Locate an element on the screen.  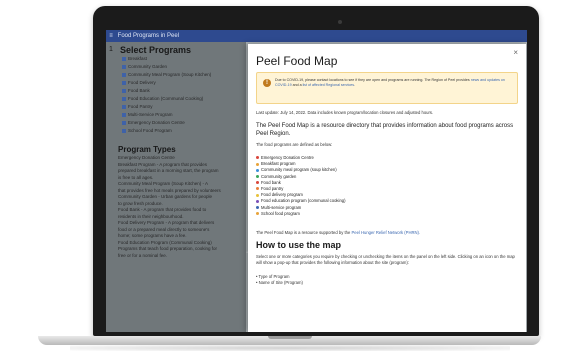
program-type-line: free or for a nominal fee. is located at coordinates (143, 255).